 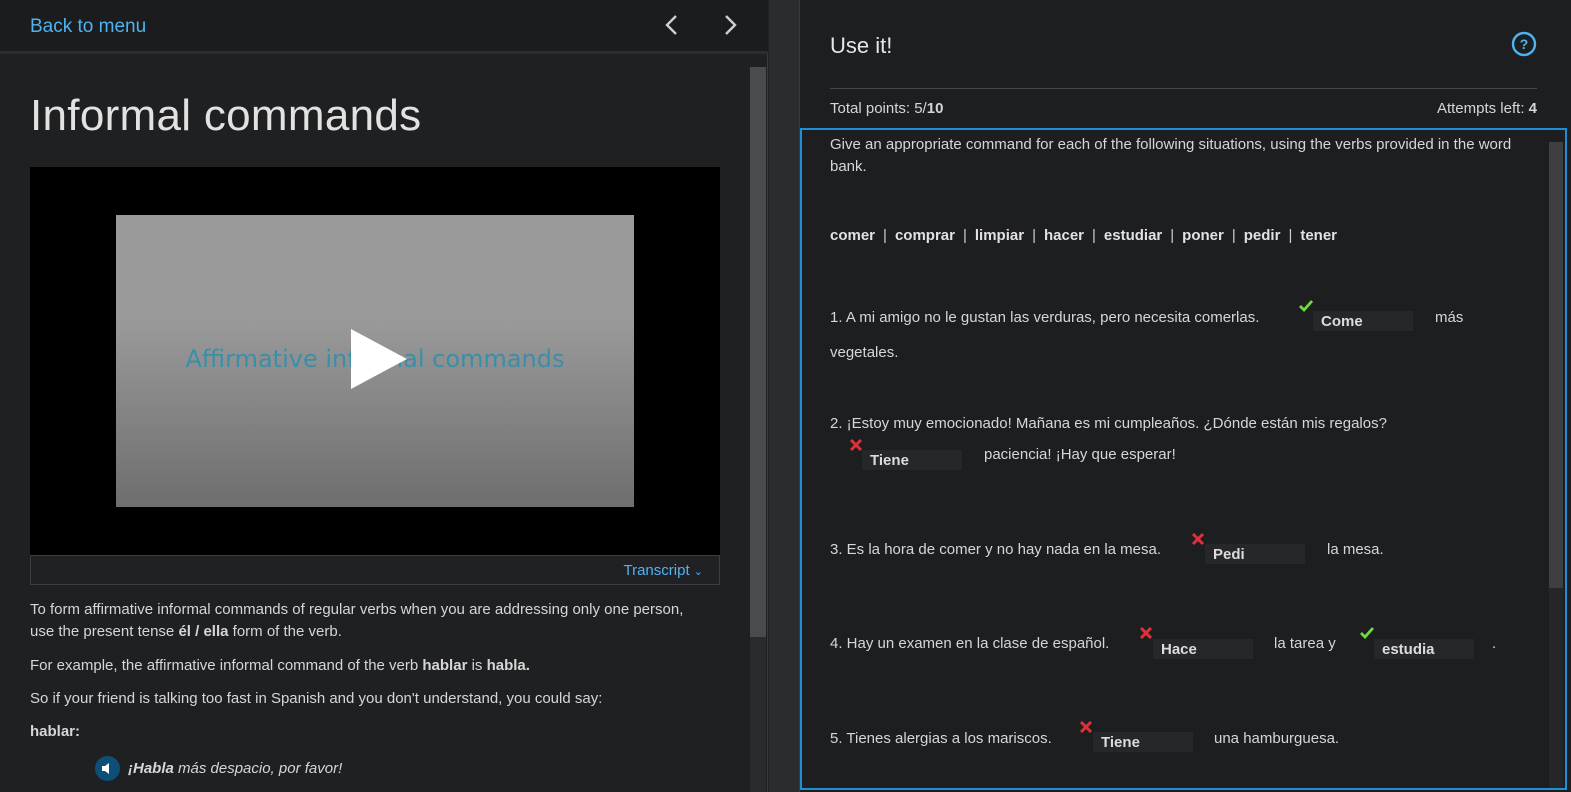 I want to click on question-3-after: la mesa., so click(x=1355, y=549).